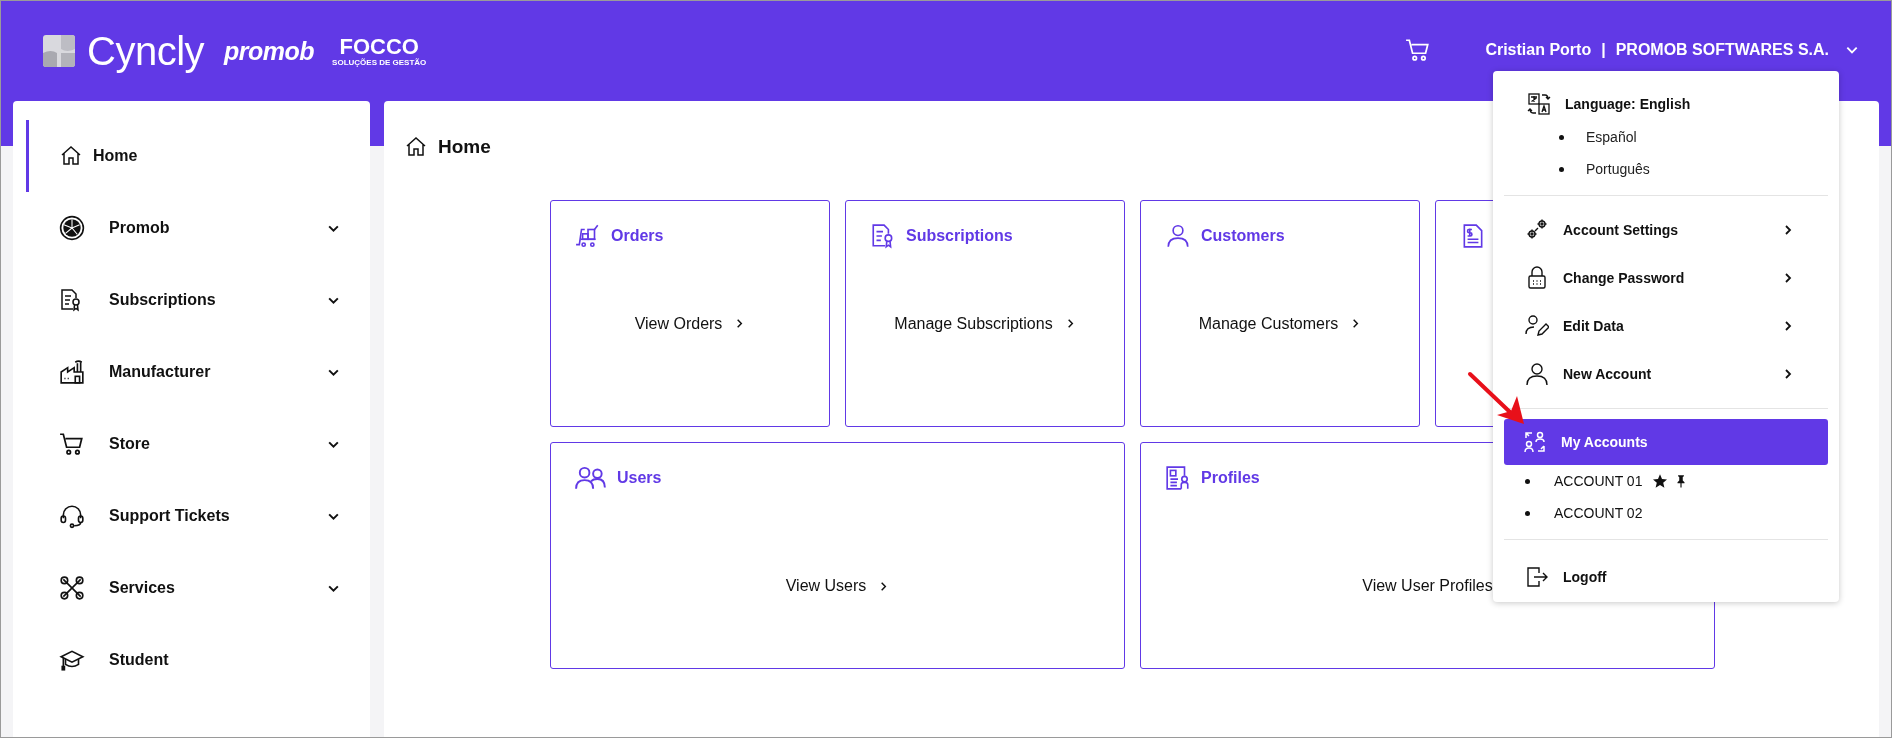 The height and width of the screenshot is (738, 1892). Describe the element at coordinates (1537, 230) in the screenshot. I see `gears-icon` at that location.